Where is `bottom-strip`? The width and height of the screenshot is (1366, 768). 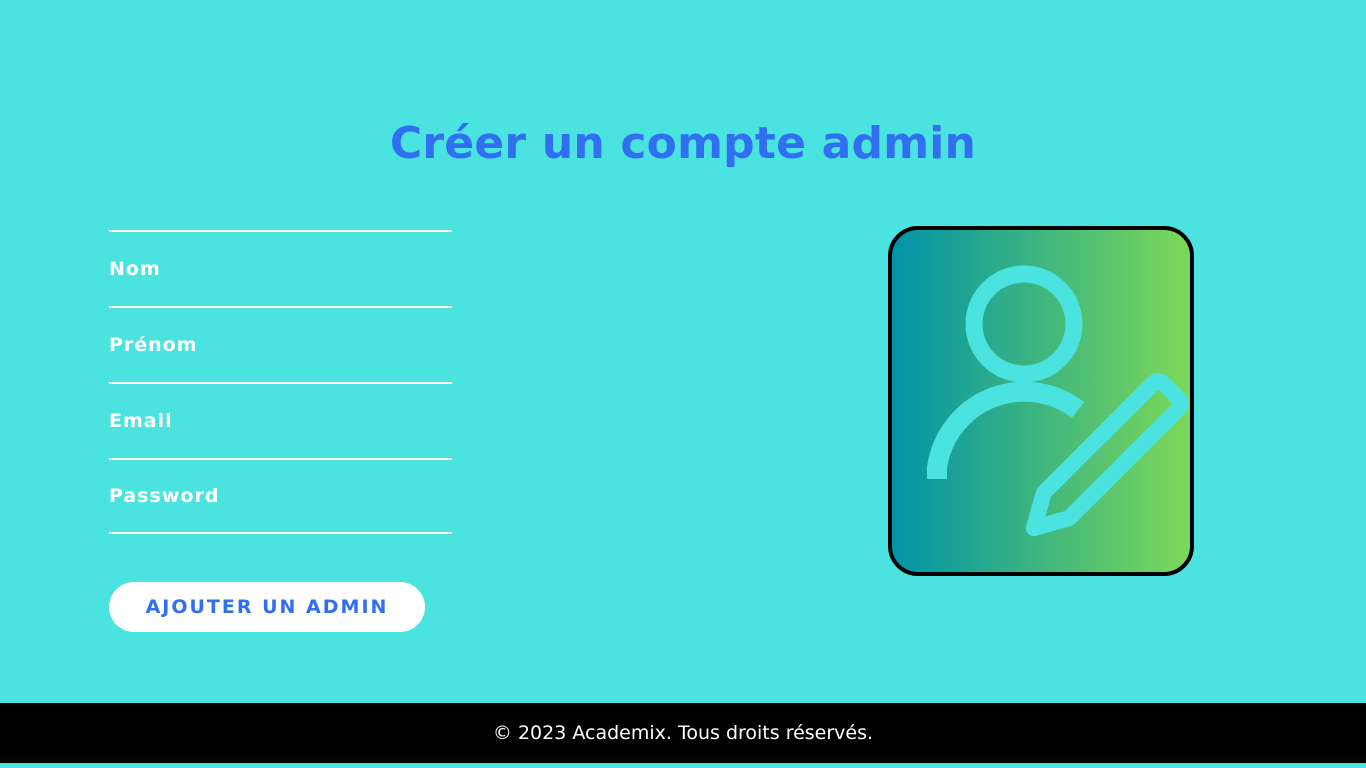 bottom-strip is located at coordinates (683, 765).